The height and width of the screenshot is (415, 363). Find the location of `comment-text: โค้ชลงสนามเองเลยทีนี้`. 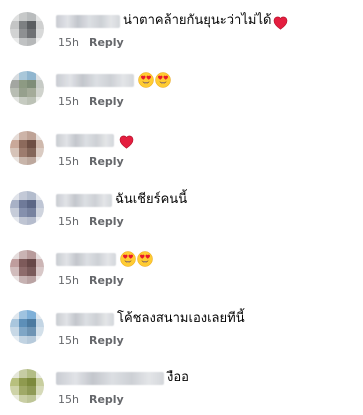

comment-text: โค้ชลงสนามเองเลยทีนี้ is located at coordinates (181, 318).